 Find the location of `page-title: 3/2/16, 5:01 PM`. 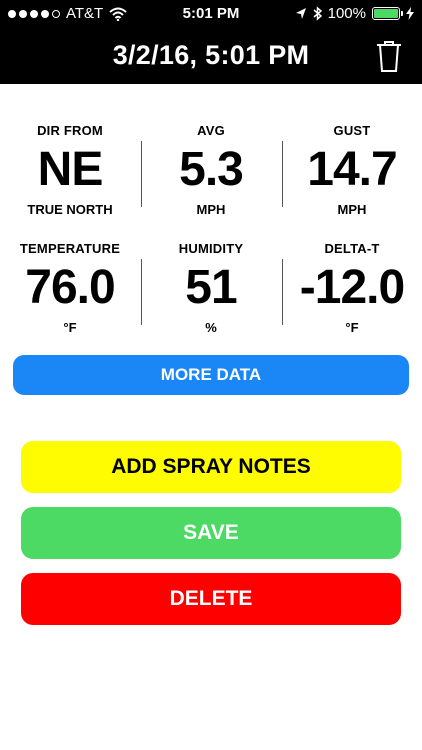

page-title: 3/2/16, 5:01 PM is located at coordinates (211, 55).